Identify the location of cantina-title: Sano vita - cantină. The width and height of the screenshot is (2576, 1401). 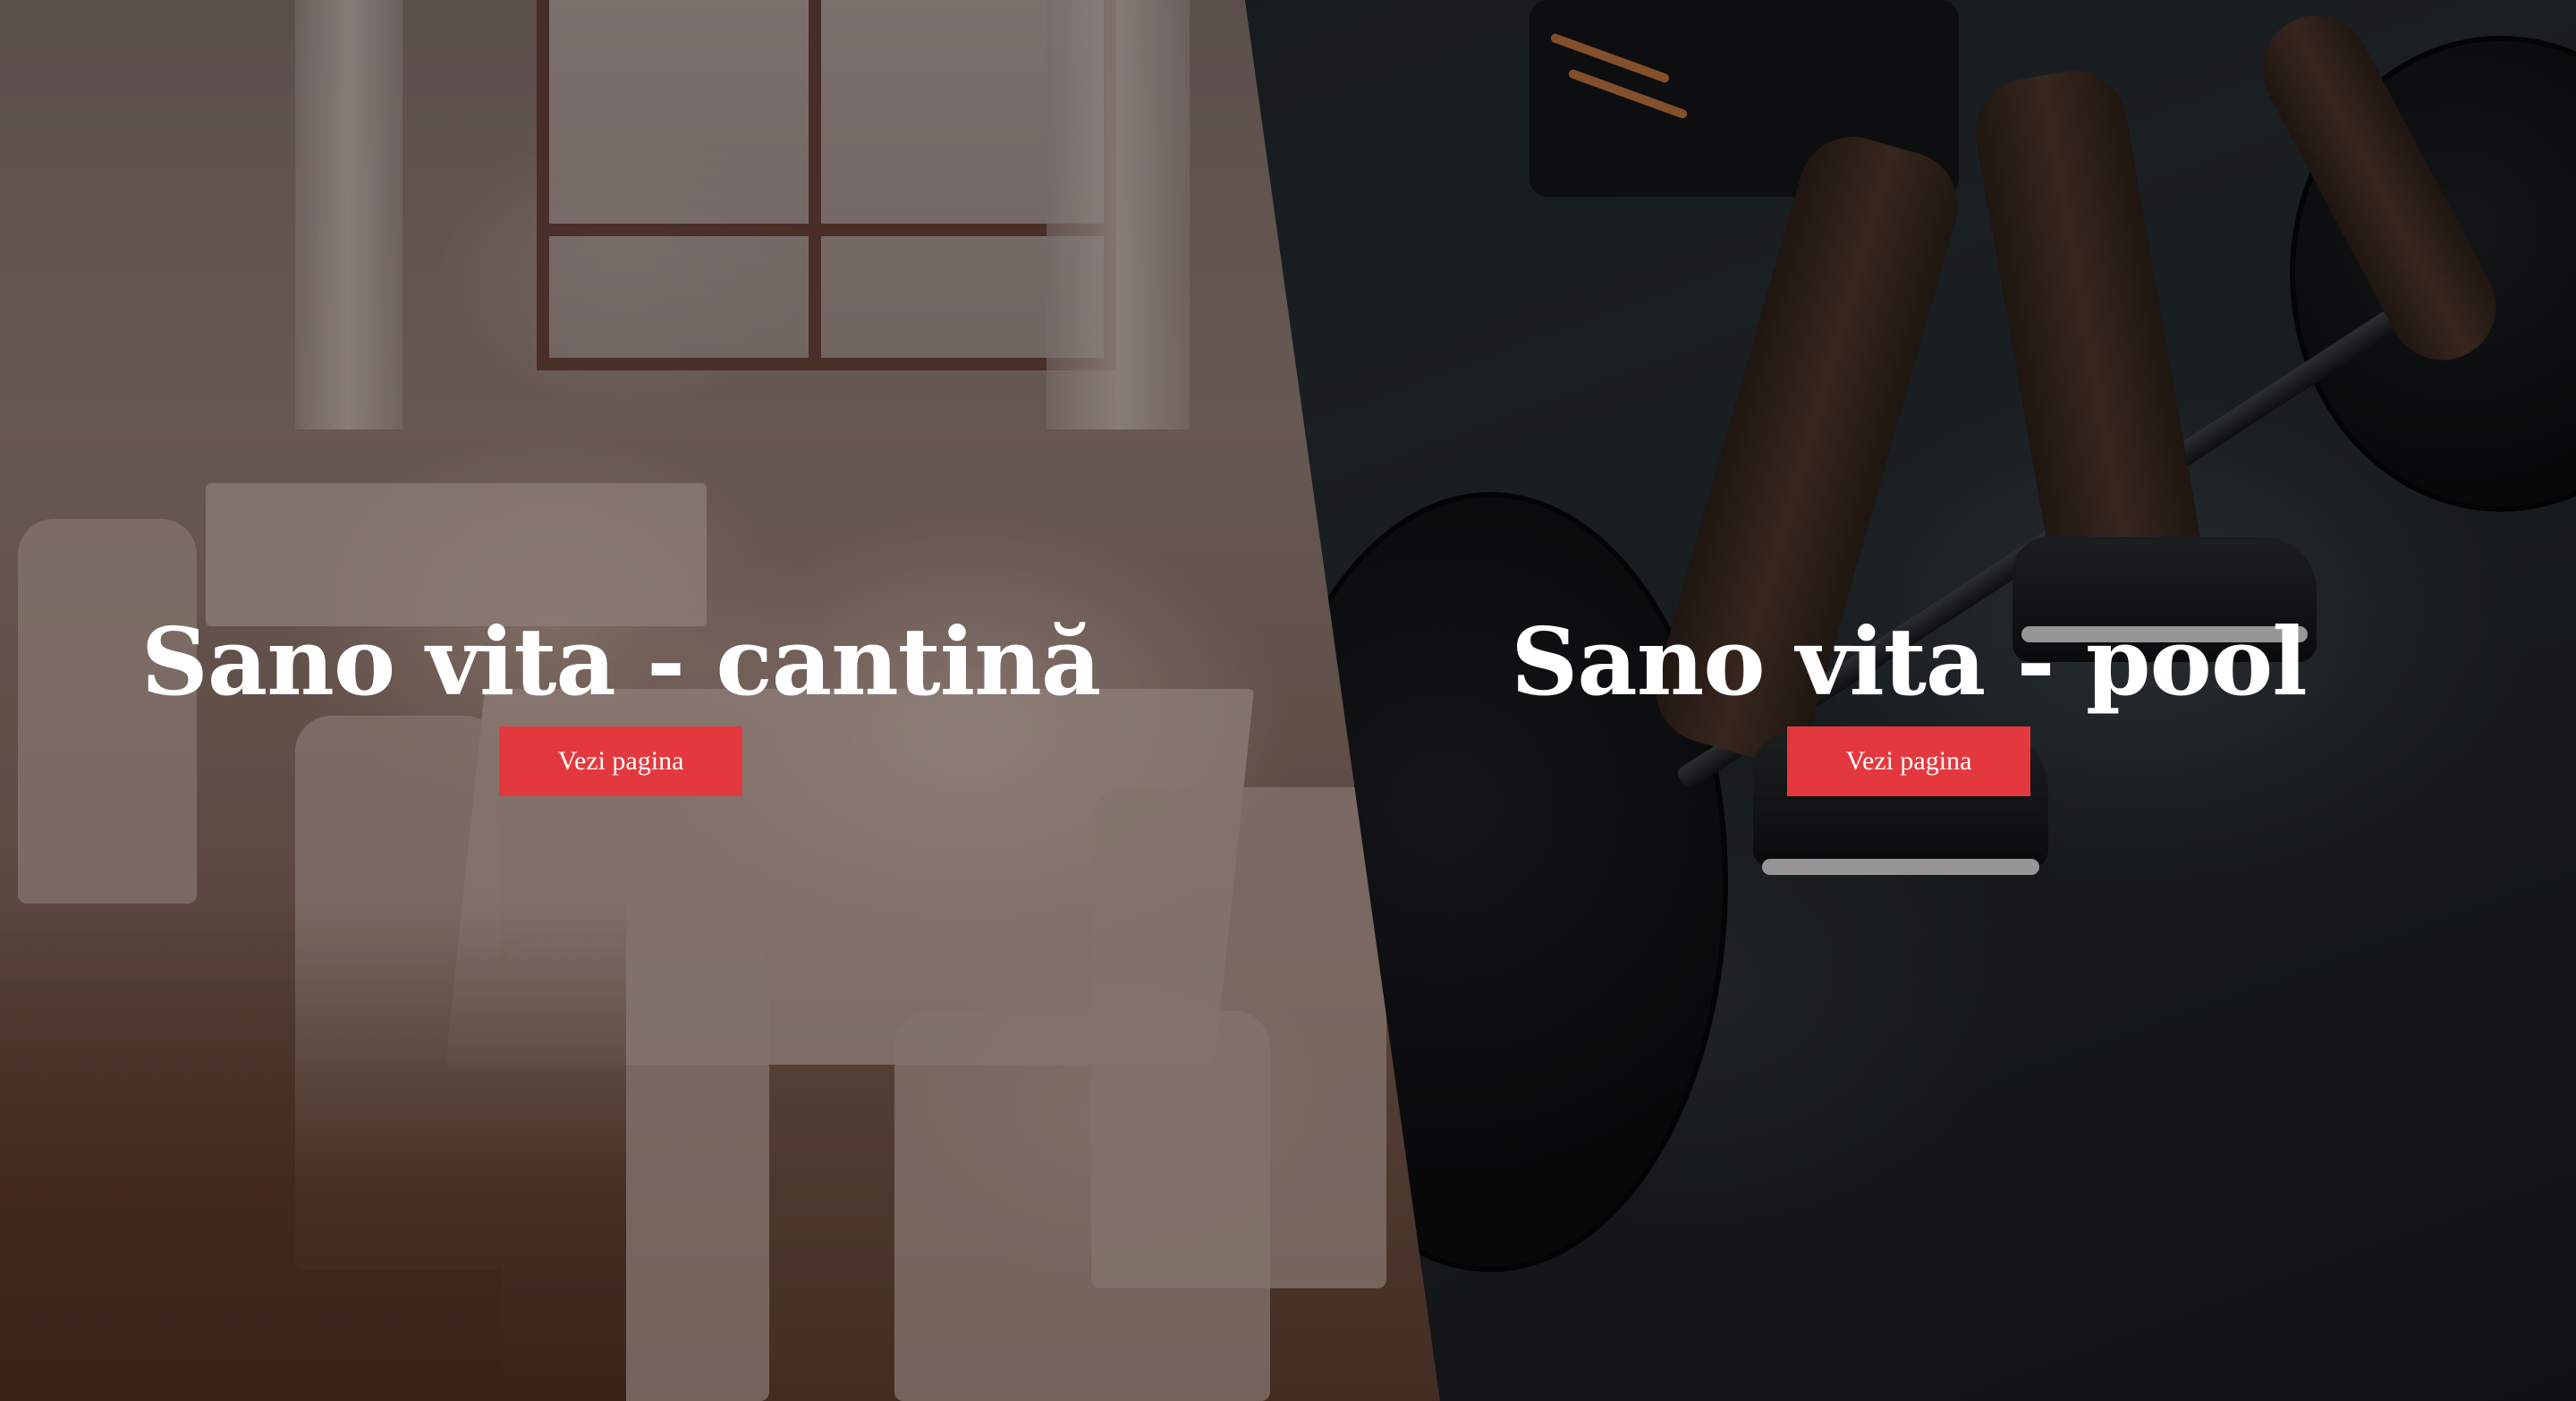
(620, 662).